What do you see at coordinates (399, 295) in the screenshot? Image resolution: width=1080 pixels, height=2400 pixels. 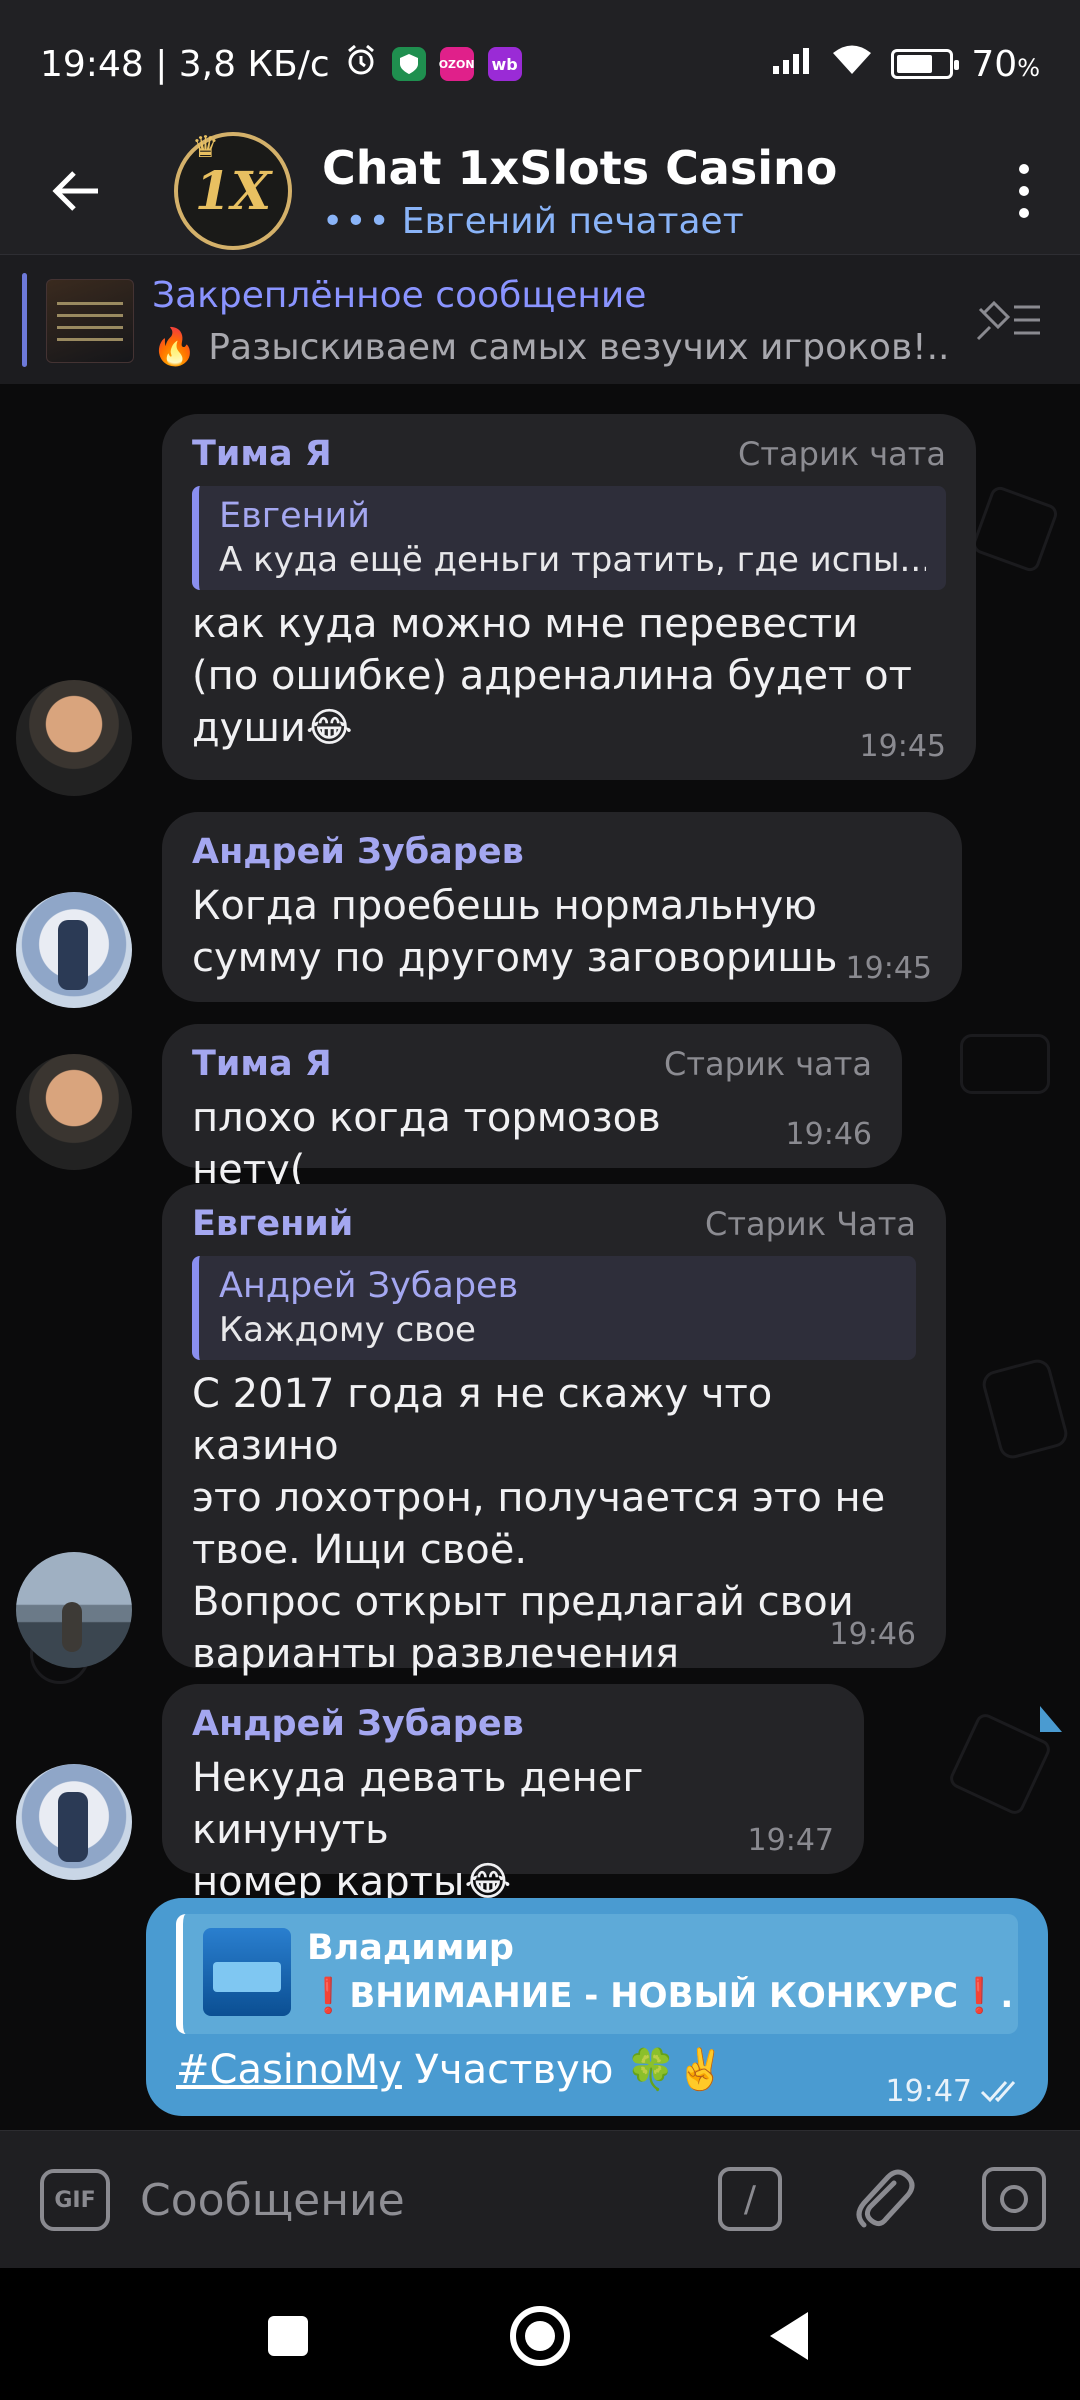 I see `pinned-title: Закреплённое сообщение` at bounding box center [399, 295].